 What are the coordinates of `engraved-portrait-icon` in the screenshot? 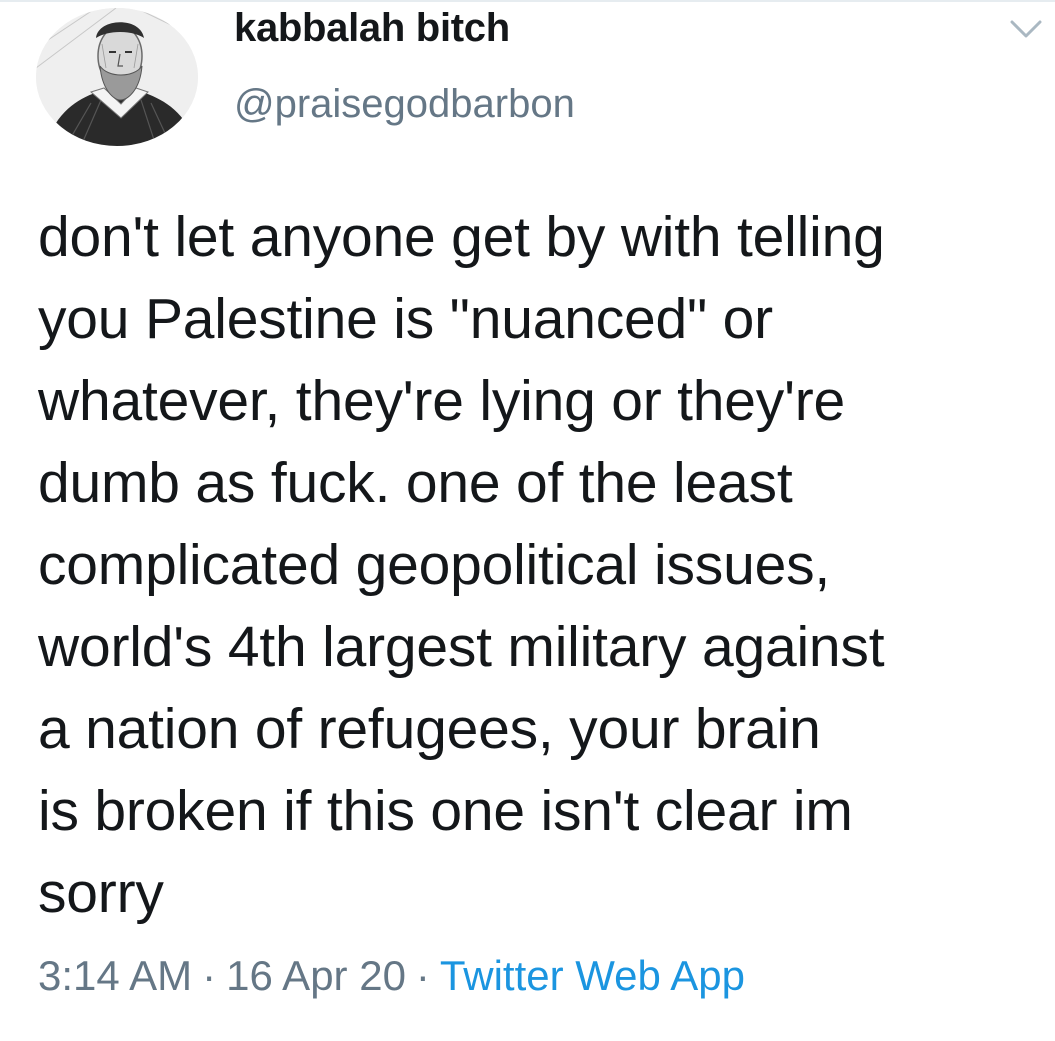 It's located at (117, 77).